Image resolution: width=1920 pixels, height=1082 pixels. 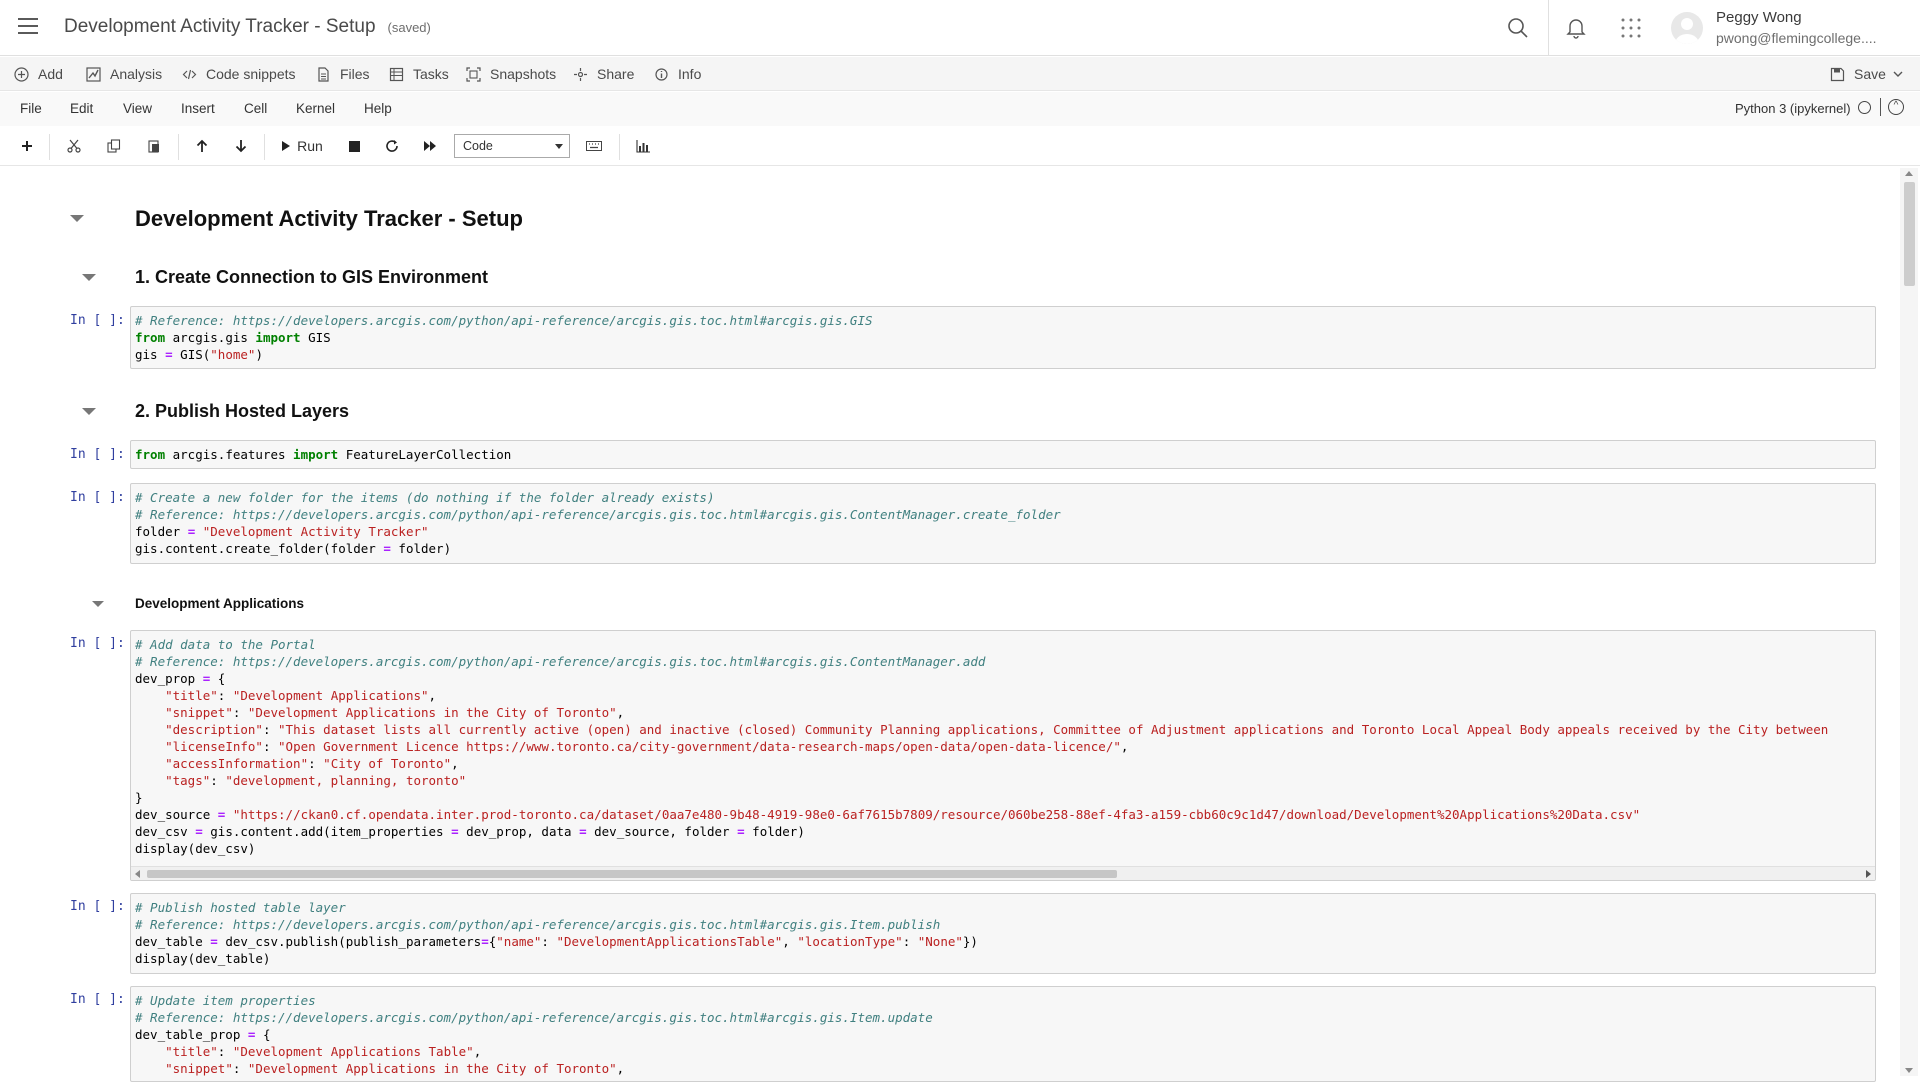 I want to click on subsection-heading: Development Applications, so click(x=220, y=603).